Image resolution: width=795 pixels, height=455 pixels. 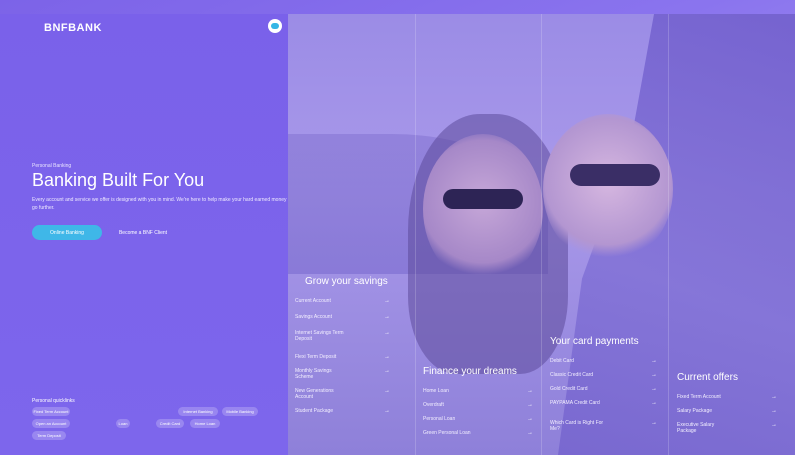 What do you see at coordinates (342, 394) in the screenshot?
I see `savings-link: New Generations Account →` at bounding box center [342, 394].